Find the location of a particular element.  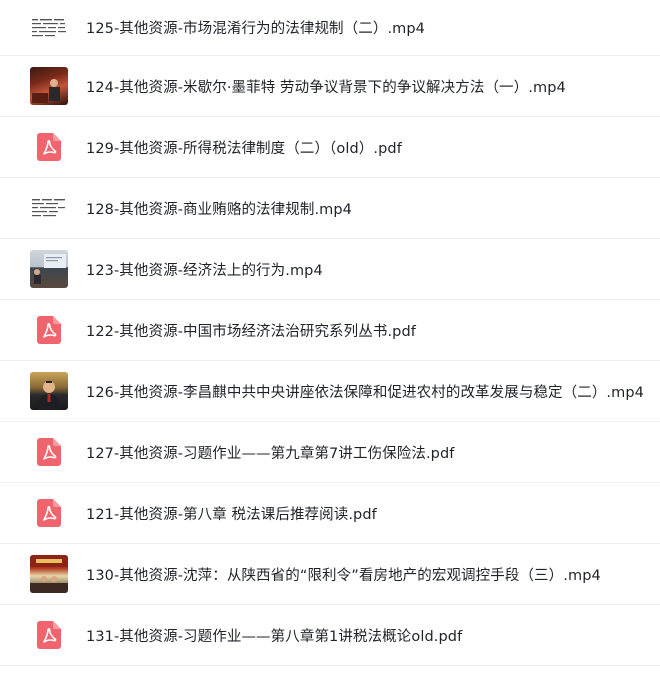

file-name: 125-其他资源-市场混淆行为的法律规制（二）.mp4 is located at coordinates (256, 29).